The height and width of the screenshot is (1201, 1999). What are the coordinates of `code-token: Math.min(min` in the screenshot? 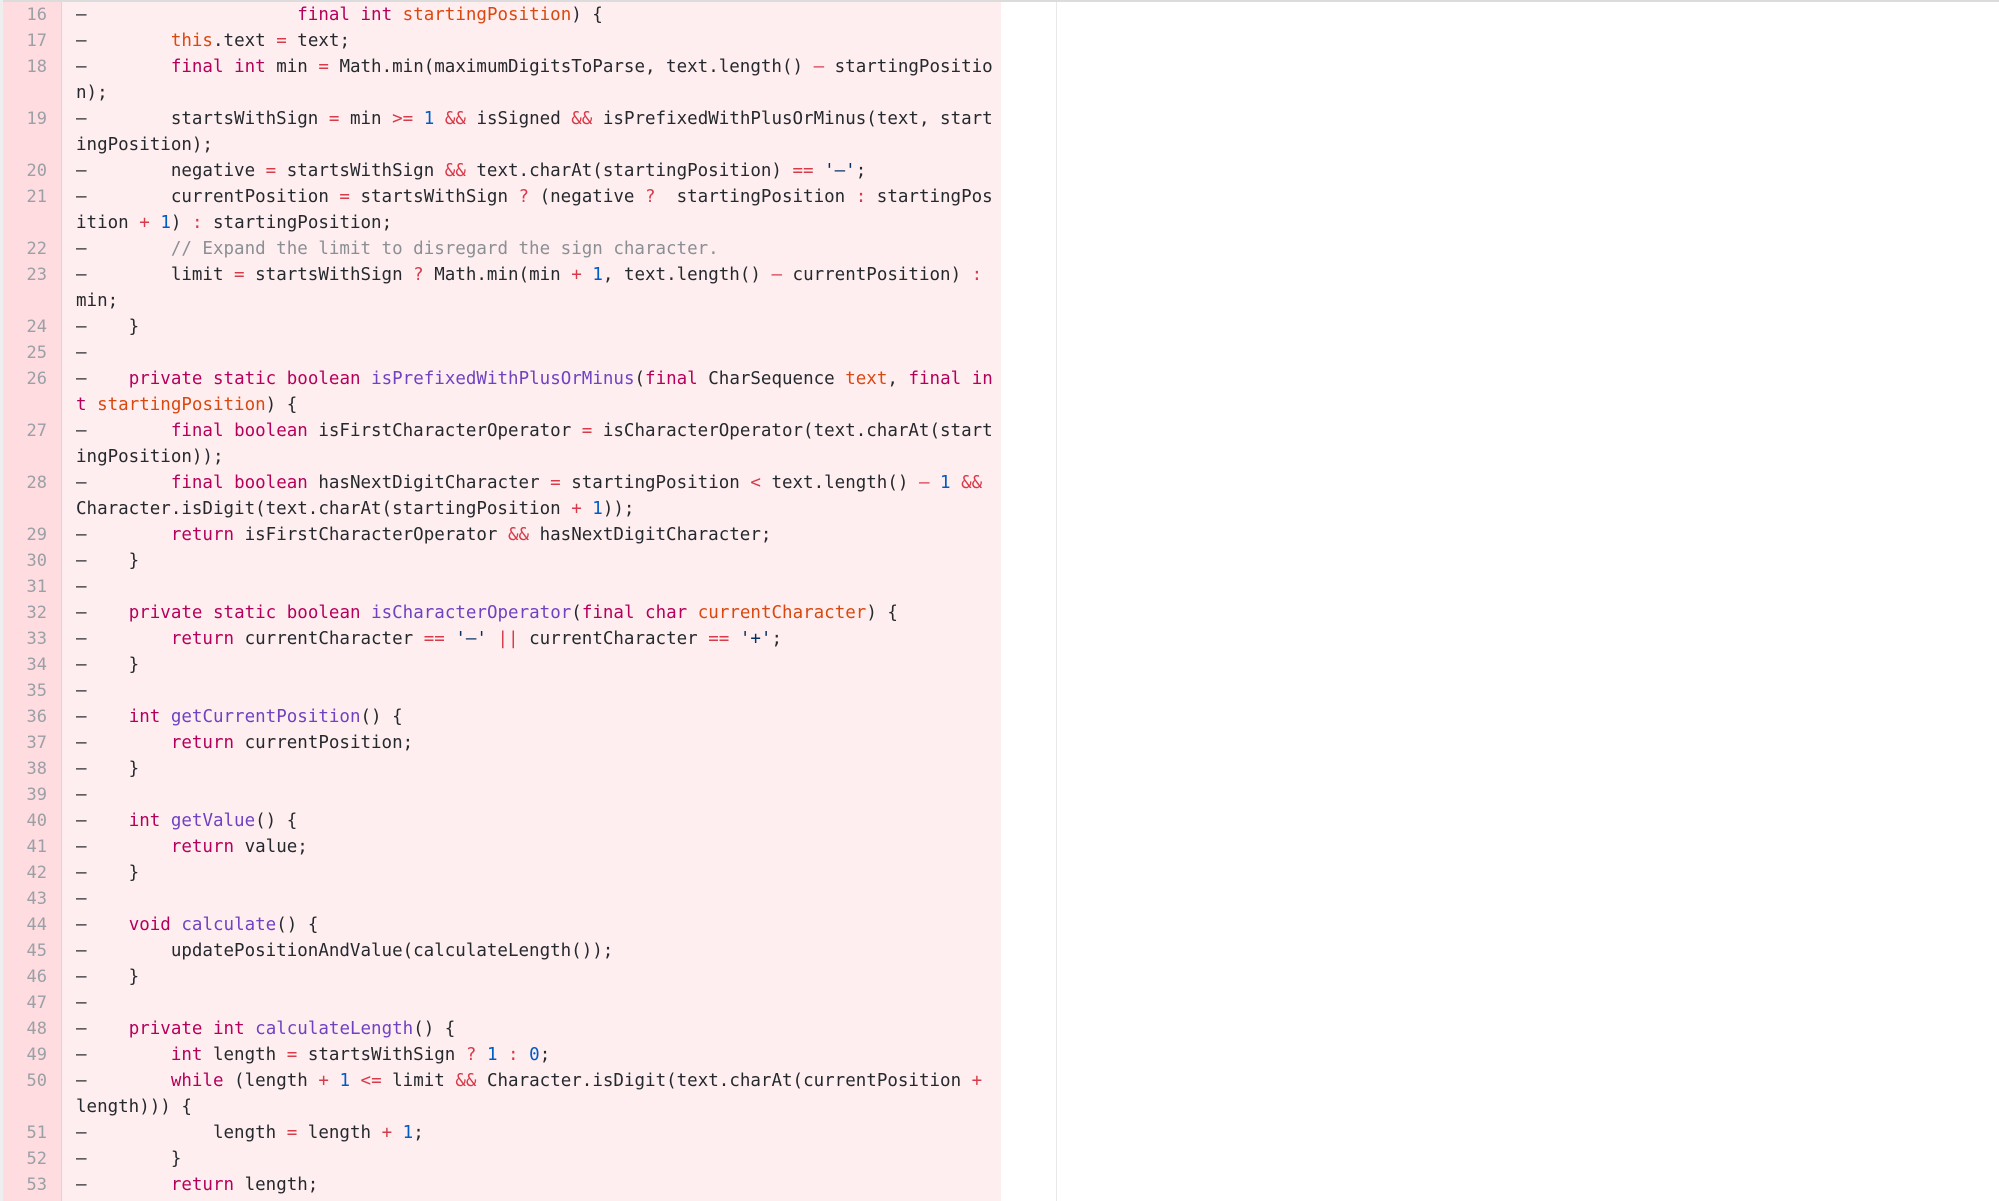 It's located at (497, 275).